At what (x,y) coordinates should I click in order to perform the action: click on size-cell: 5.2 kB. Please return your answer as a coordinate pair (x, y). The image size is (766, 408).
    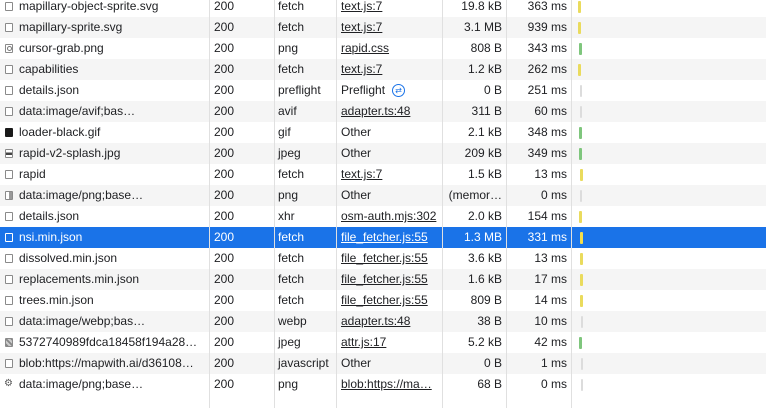
    Looking at the image, I should click on (484, 342).